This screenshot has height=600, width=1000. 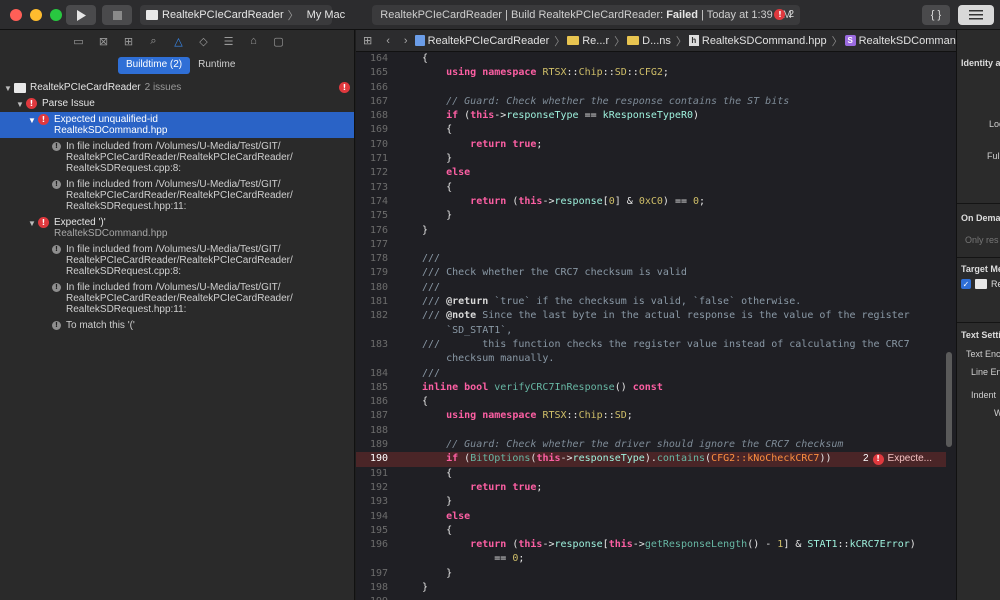 What do you see at coordinates (588, 41) in the screenshot?
I see `breadcrumb-folder: Re...r` at bounding box center [588, 41].